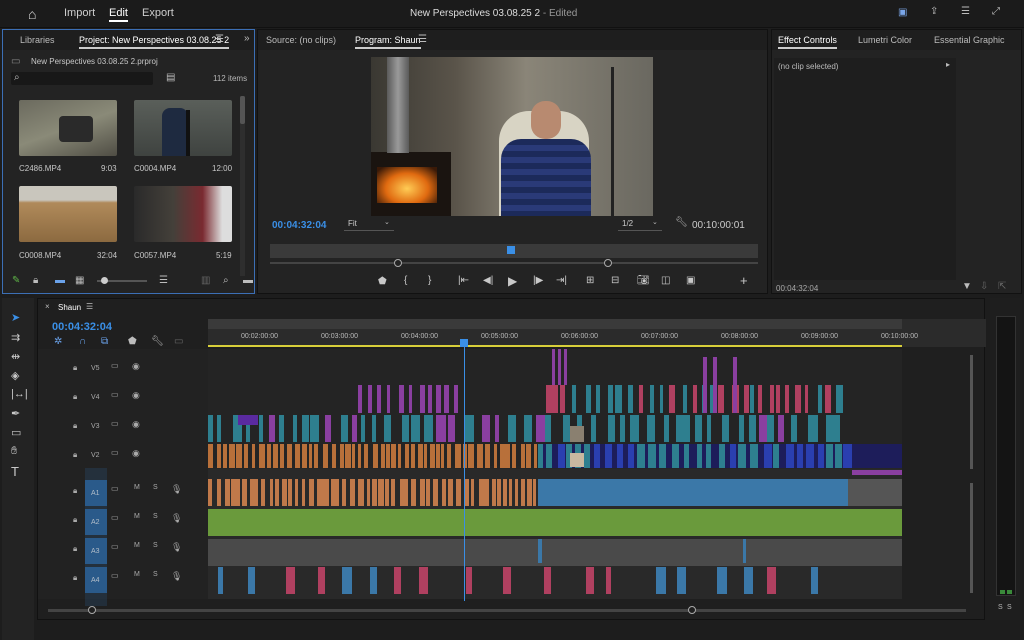 The width and height of the screenshot is (1024, 640). I want to click on snap-icon: ∩, so click(82, 342).